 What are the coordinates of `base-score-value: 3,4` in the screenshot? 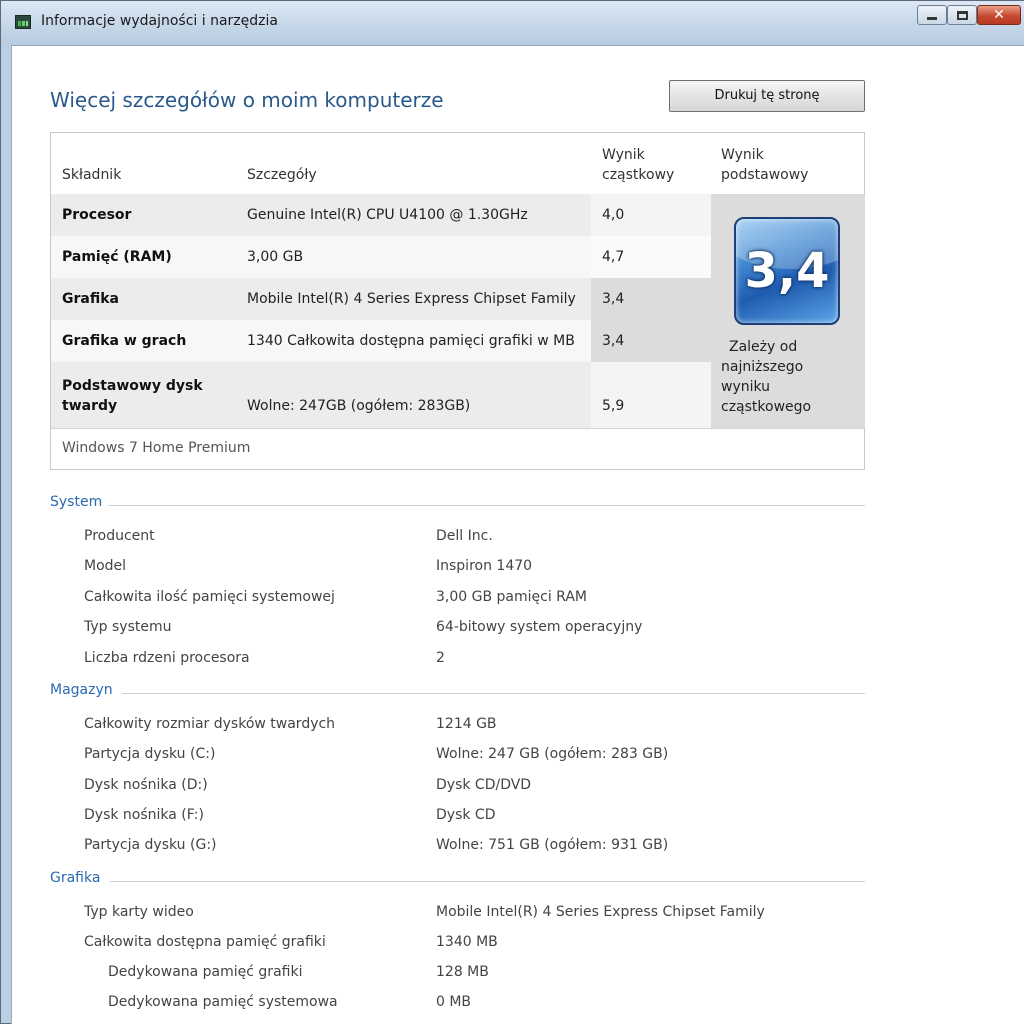 It's located at (787, 271).